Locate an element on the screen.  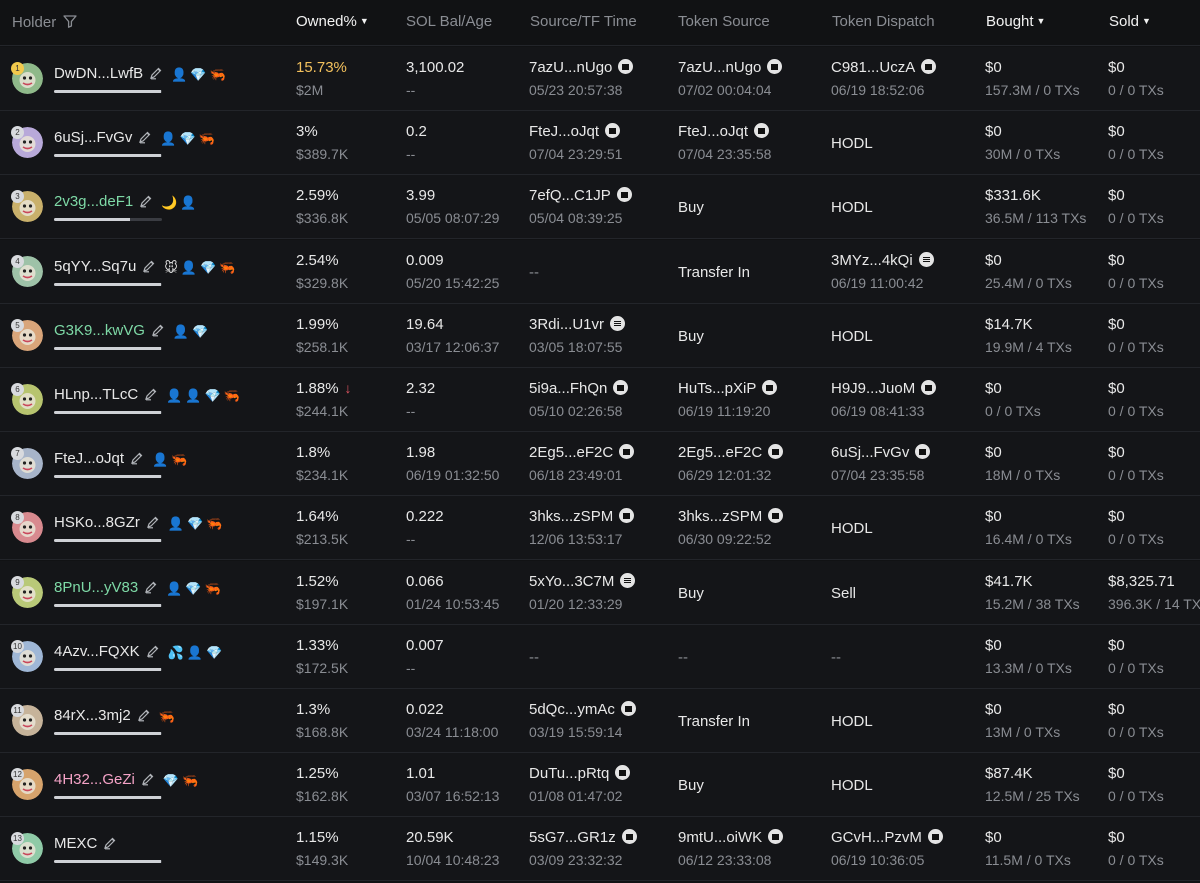
disp-value: GCvH...PzvM is located at coordinates (887, 837).